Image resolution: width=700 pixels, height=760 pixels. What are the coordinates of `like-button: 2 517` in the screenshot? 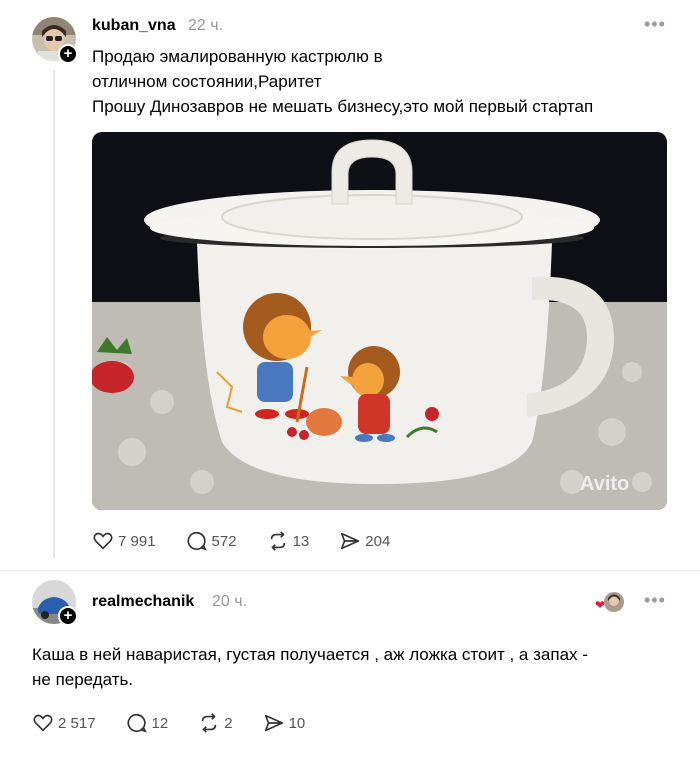 It's located at (64, 723).